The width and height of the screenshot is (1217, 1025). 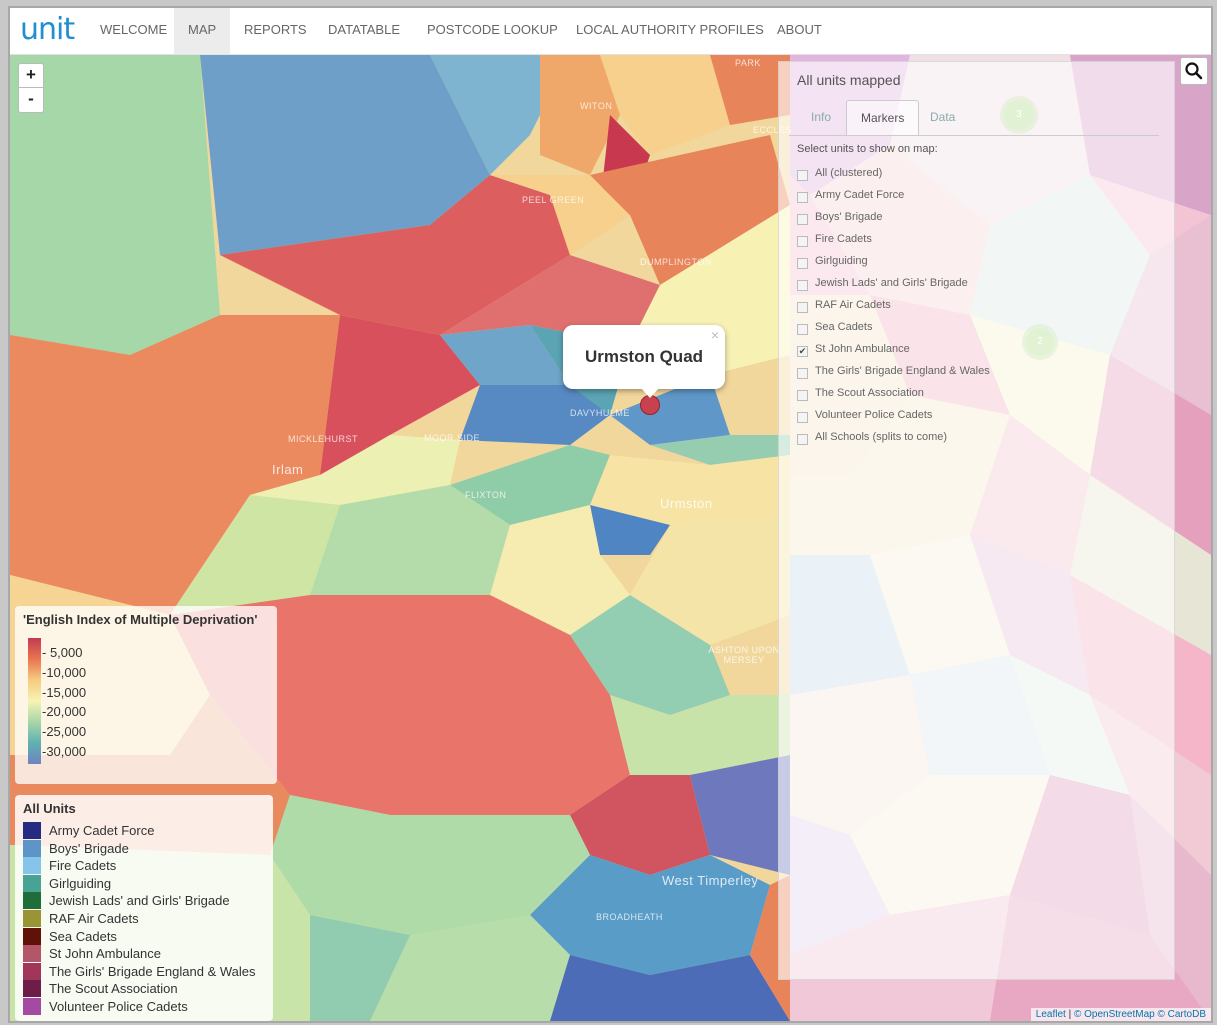 I want to click on checkbox-checked: ✔, so click(x=802, y=351).